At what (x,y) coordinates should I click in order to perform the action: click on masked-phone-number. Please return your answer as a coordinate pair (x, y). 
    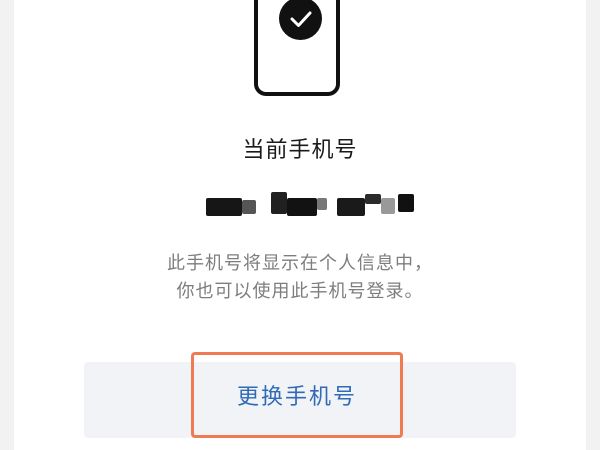
    Looking at the image, I should click on (300, 207).